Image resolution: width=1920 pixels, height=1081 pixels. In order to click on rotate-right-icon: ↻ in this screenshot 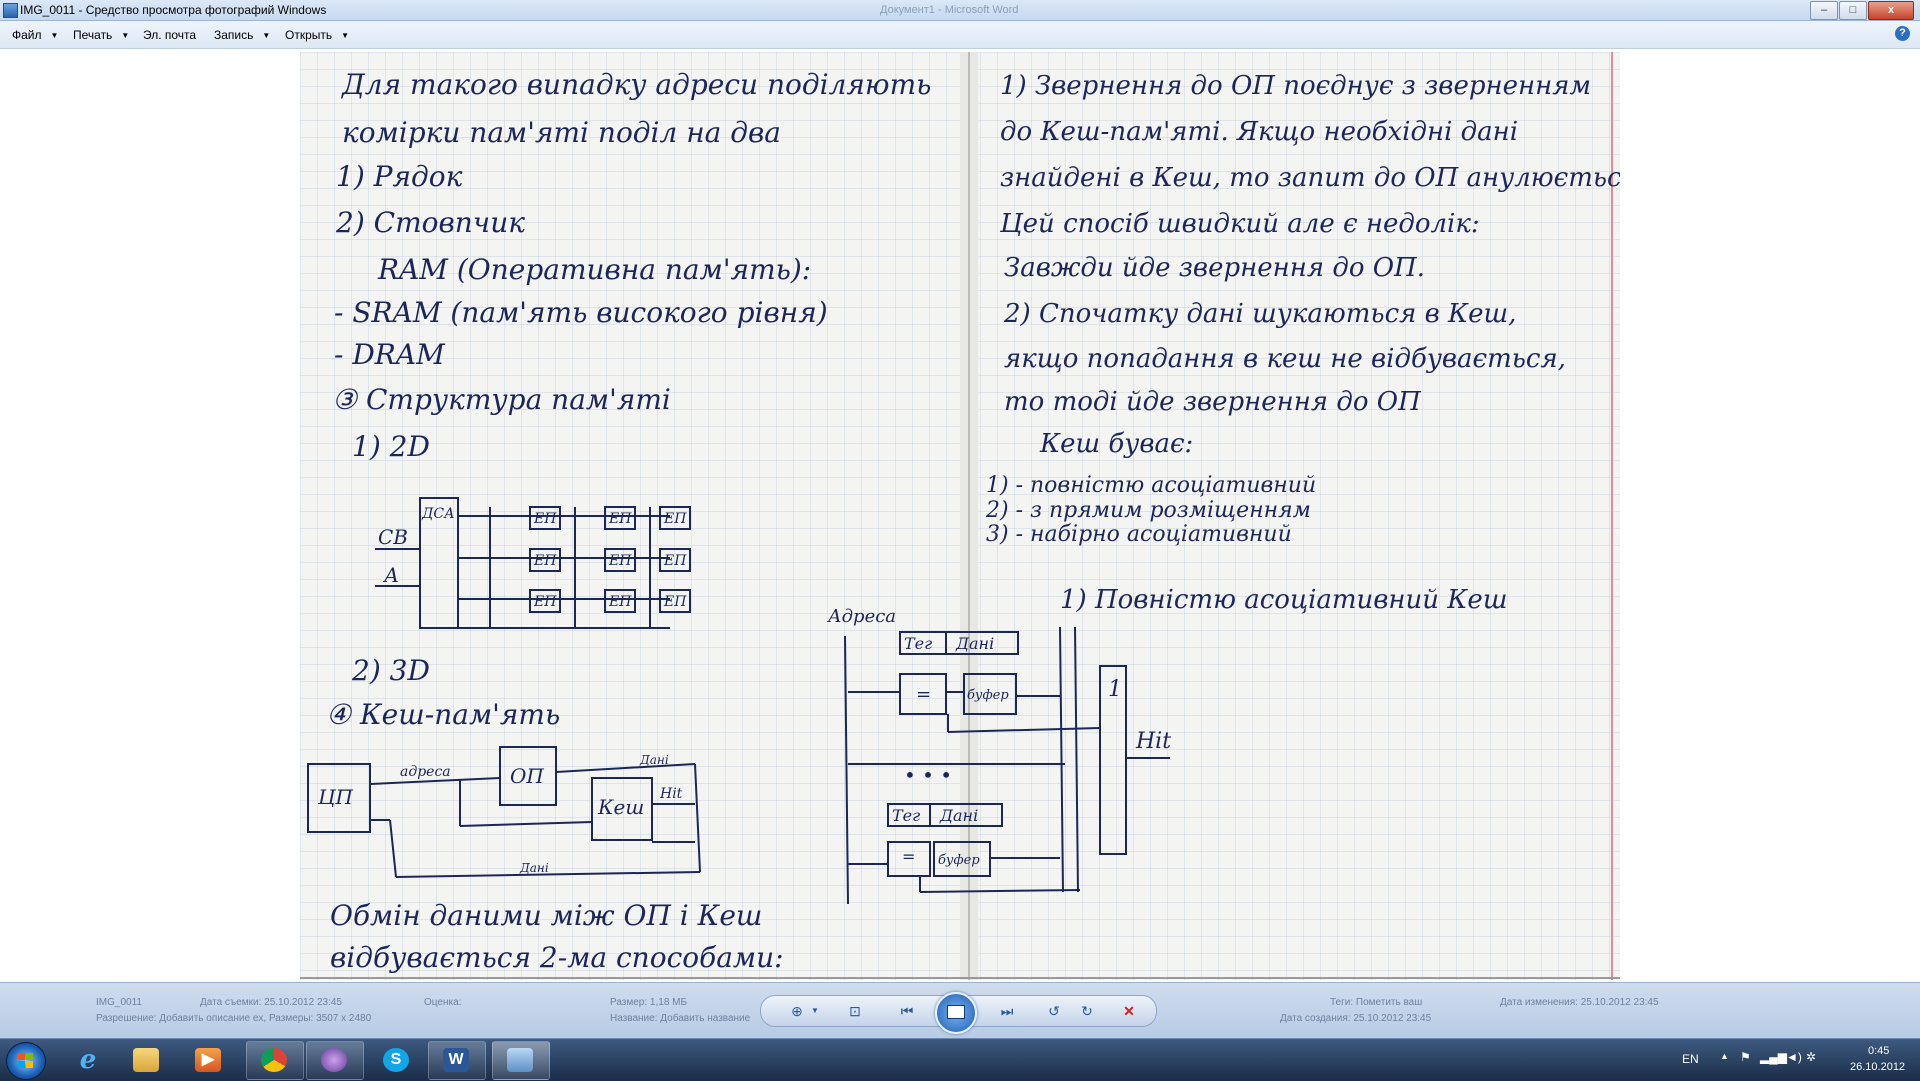, I will do `click(1087, 1011)`.